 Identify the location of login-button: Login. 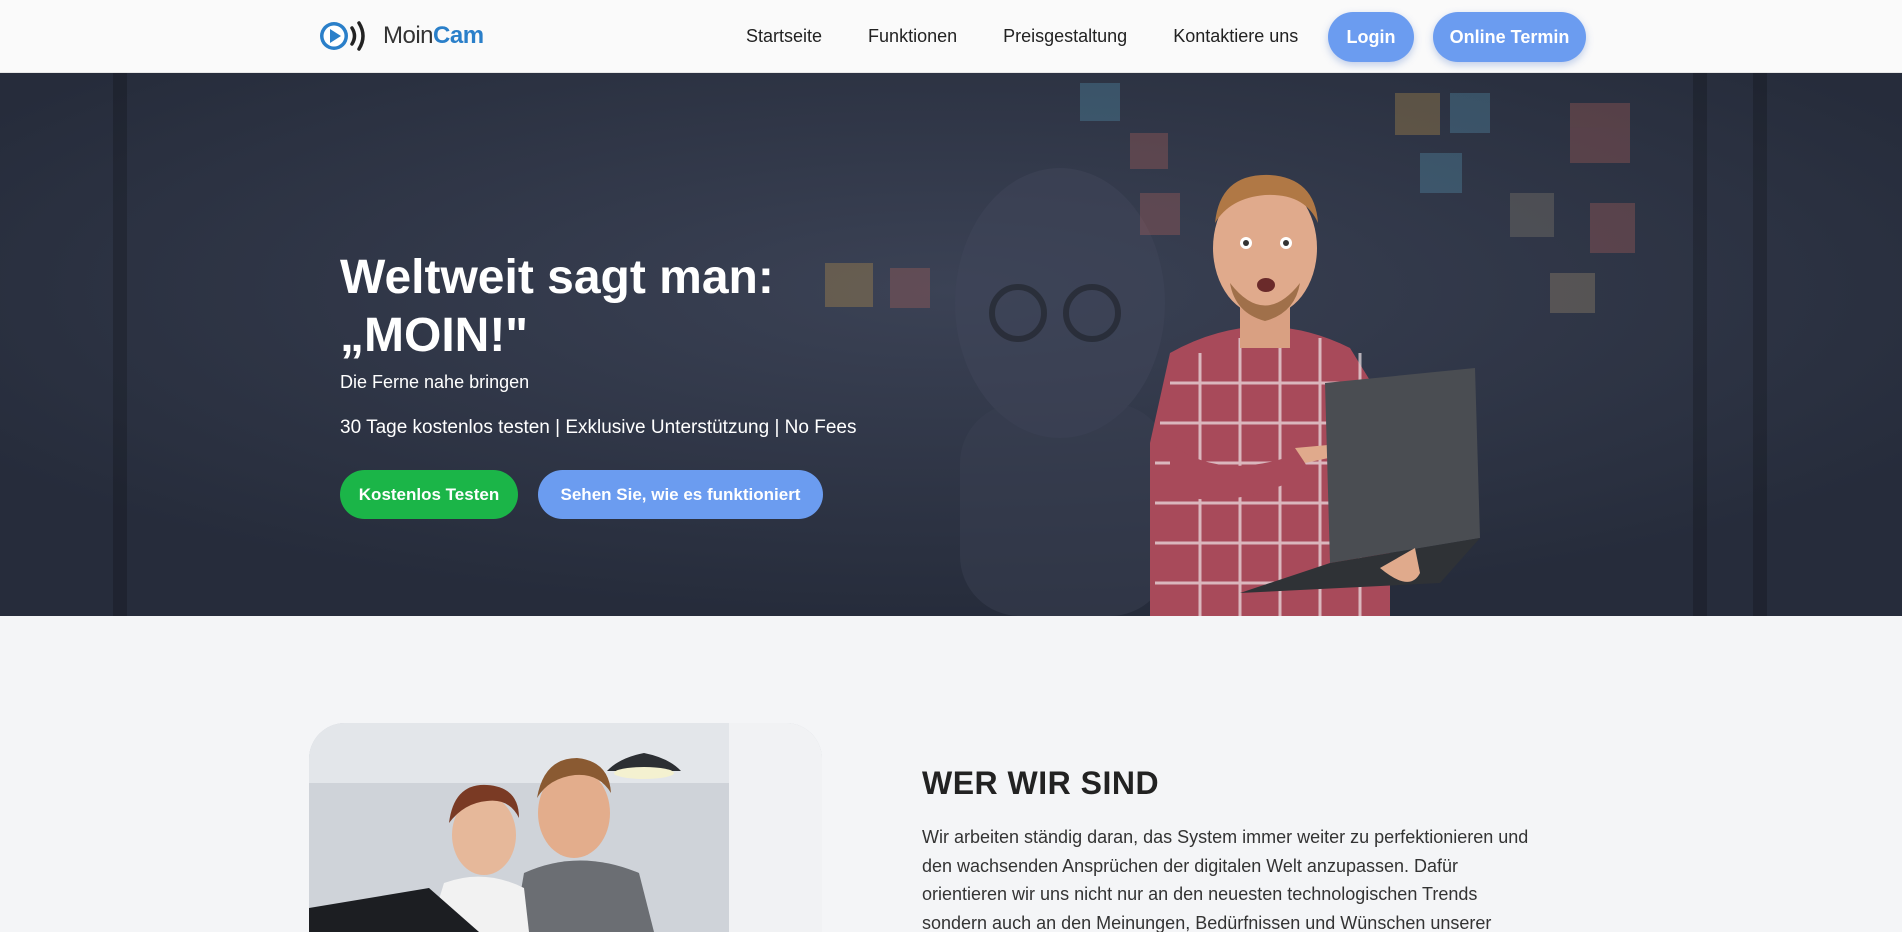
(1371, 37).